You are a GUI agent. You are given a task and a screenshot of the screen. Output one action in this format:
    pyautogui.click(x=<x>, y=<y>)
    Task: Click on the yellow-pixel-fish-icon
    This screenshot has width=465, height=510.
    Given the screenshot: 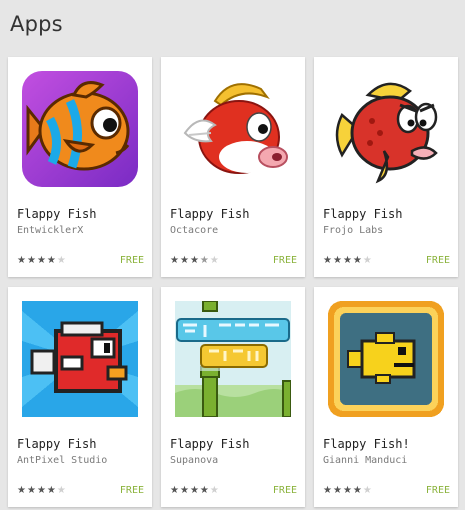 What is the action you would take?
    pyautogui.click(x=386, y=359)
    